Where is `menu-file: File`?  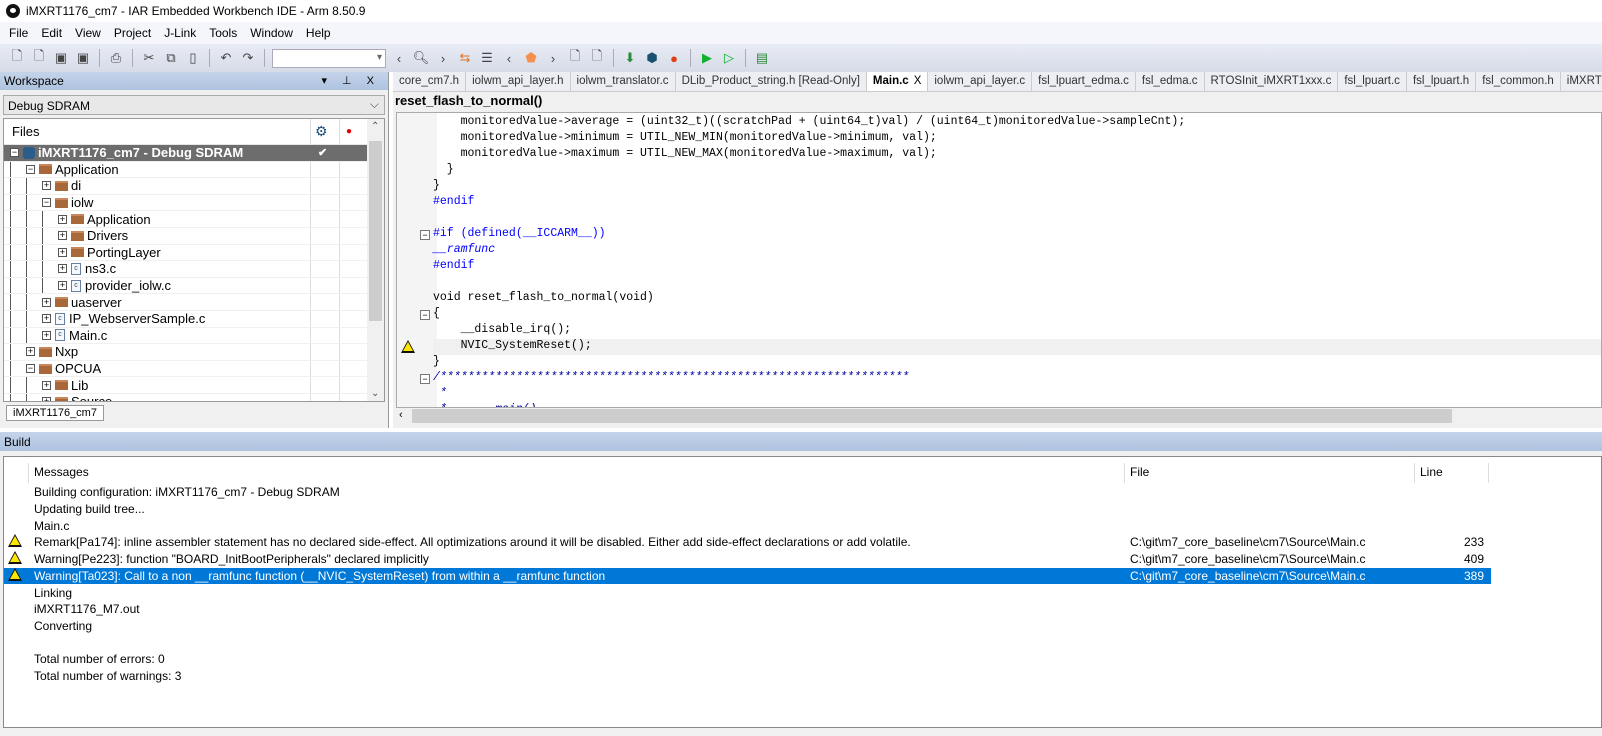
menu-file: File is located at coordinates (20, 33).